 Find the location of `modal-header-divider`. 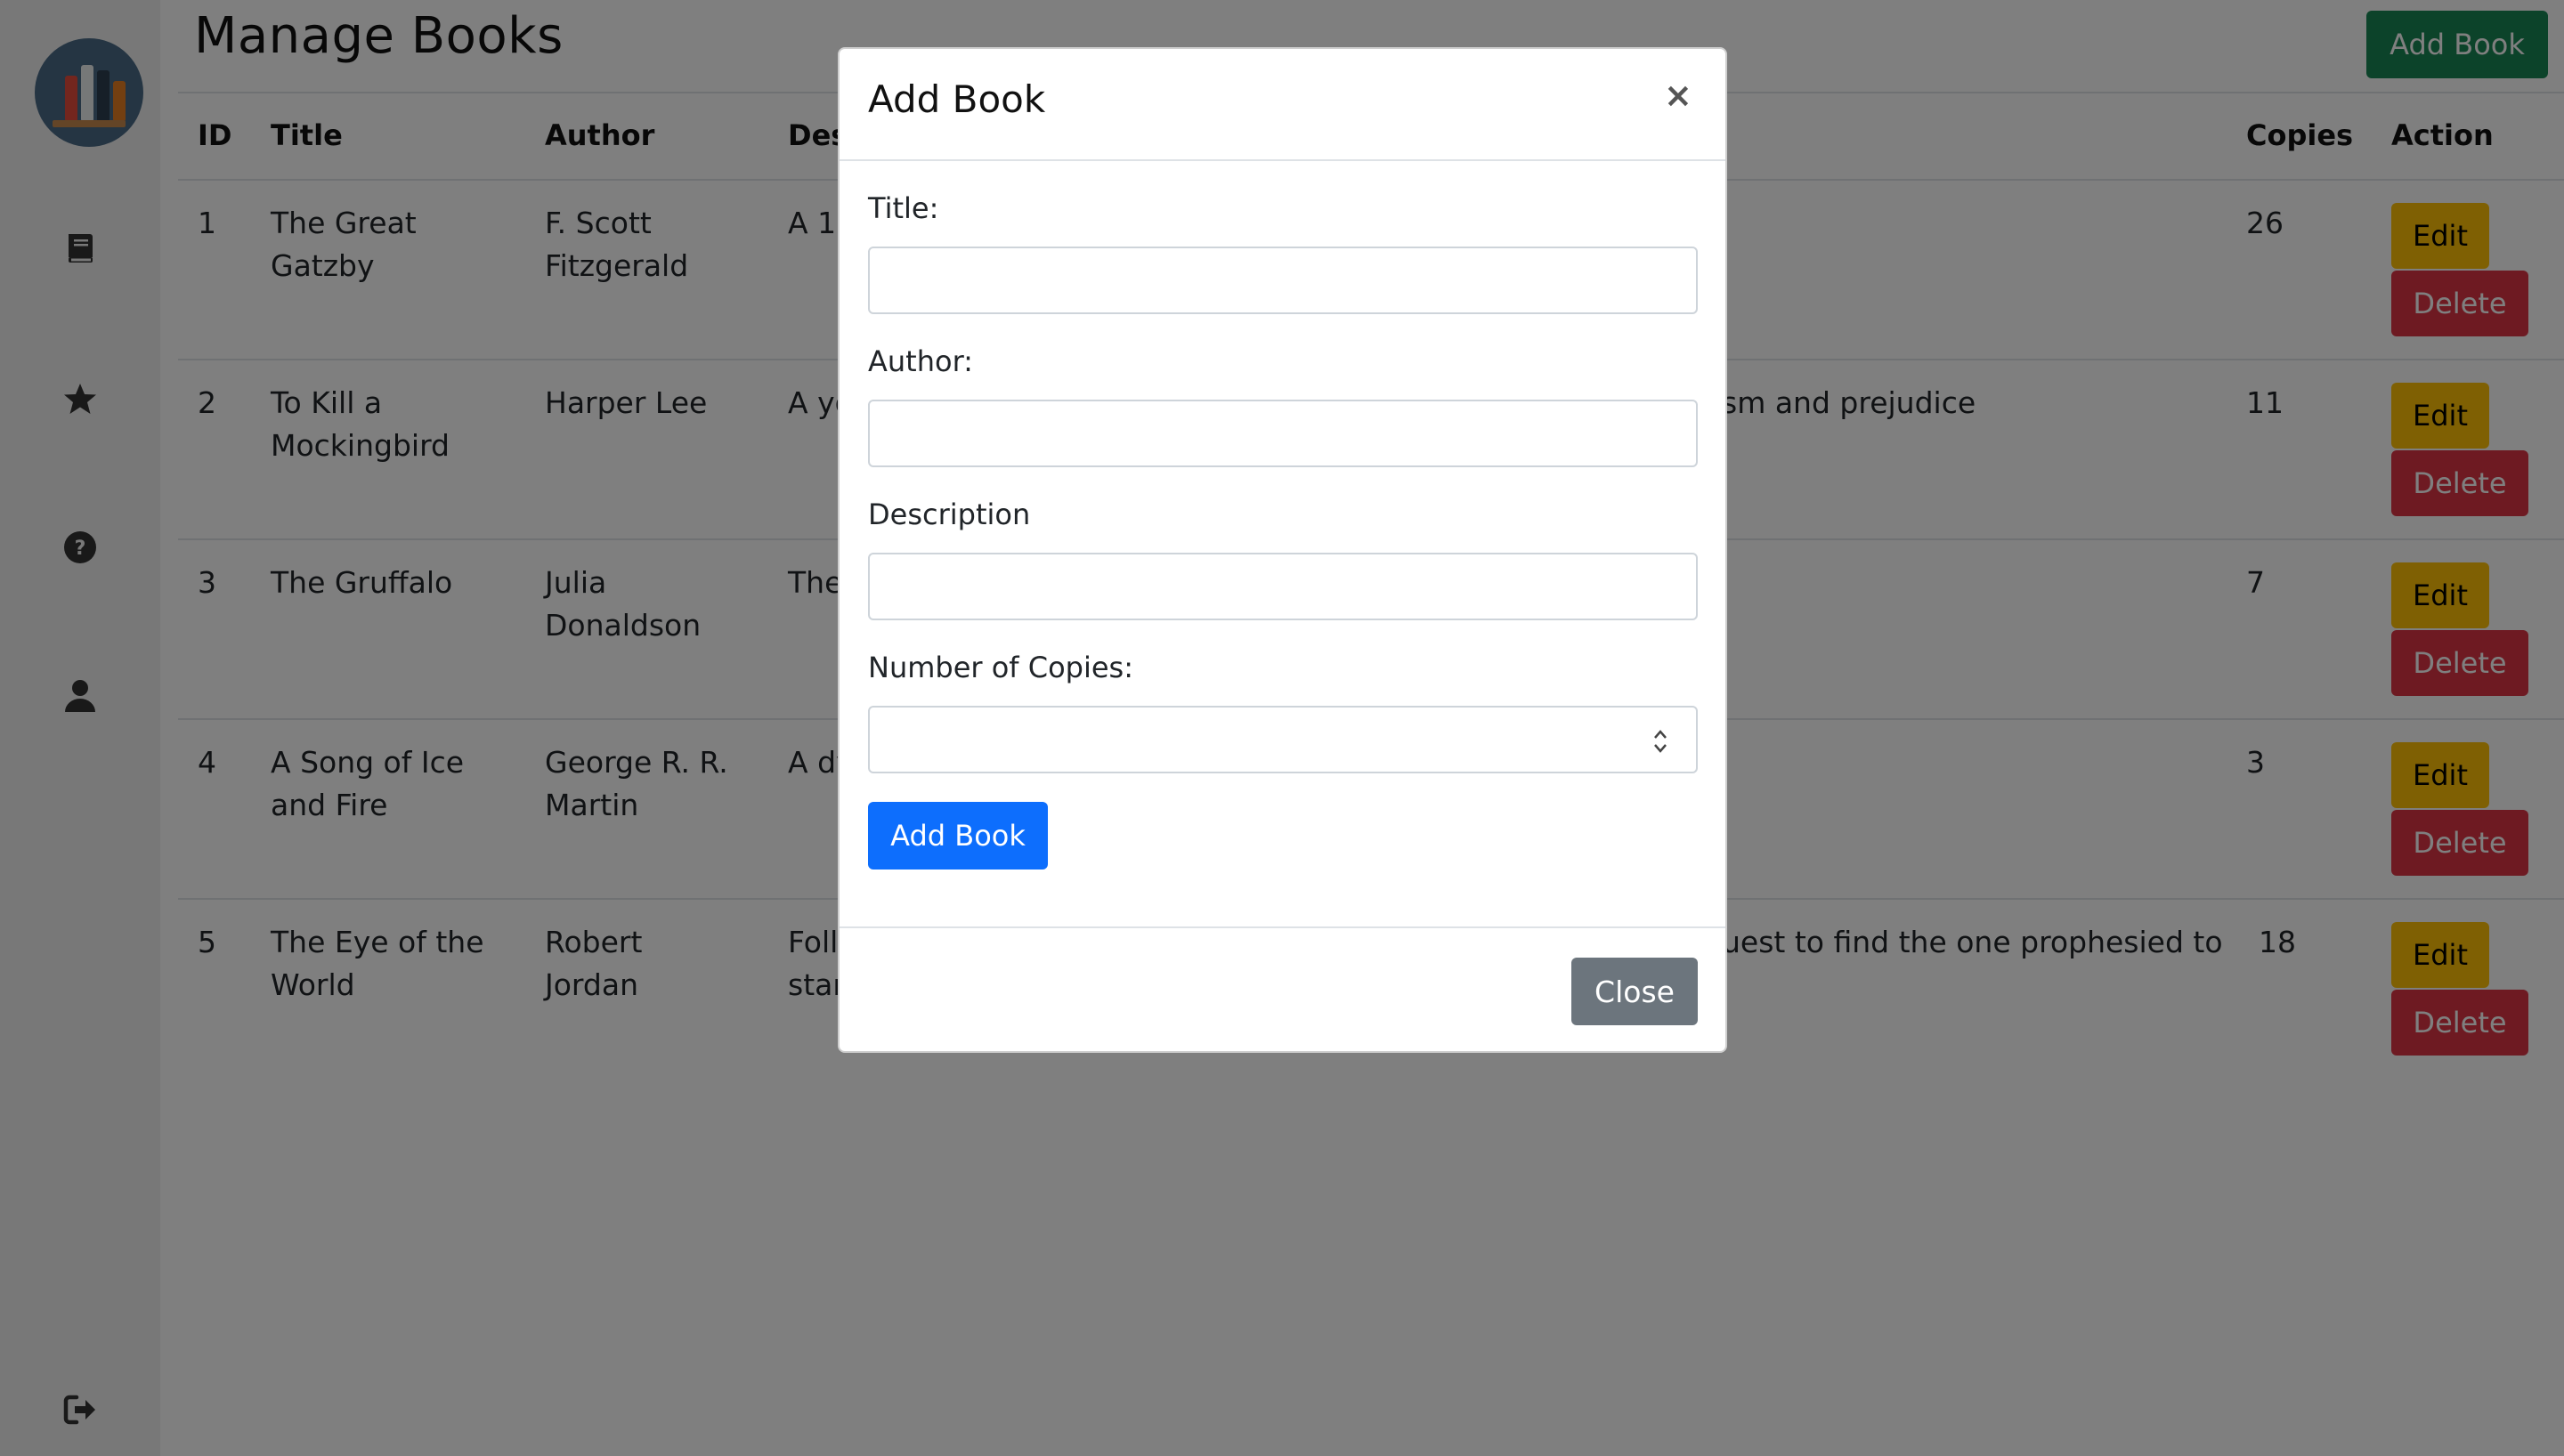

modal-header-divider is located at coordinates (1282, 160).